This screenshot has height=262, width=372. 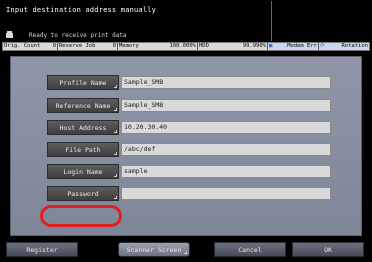 I want to click on password-button: Password, so click(x=83, y=193).